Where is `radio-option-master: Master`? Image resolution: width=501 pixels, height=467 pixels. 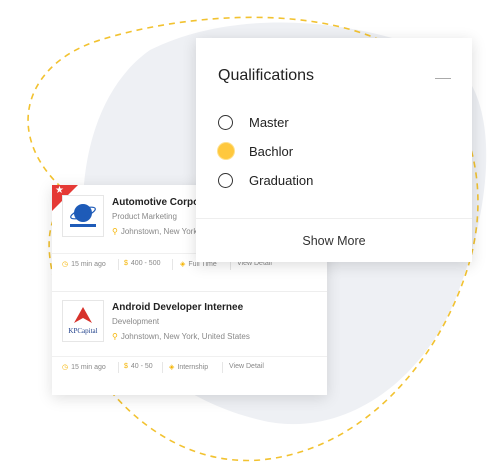
radio-option-master: Master is located at coordinates (318, 123).